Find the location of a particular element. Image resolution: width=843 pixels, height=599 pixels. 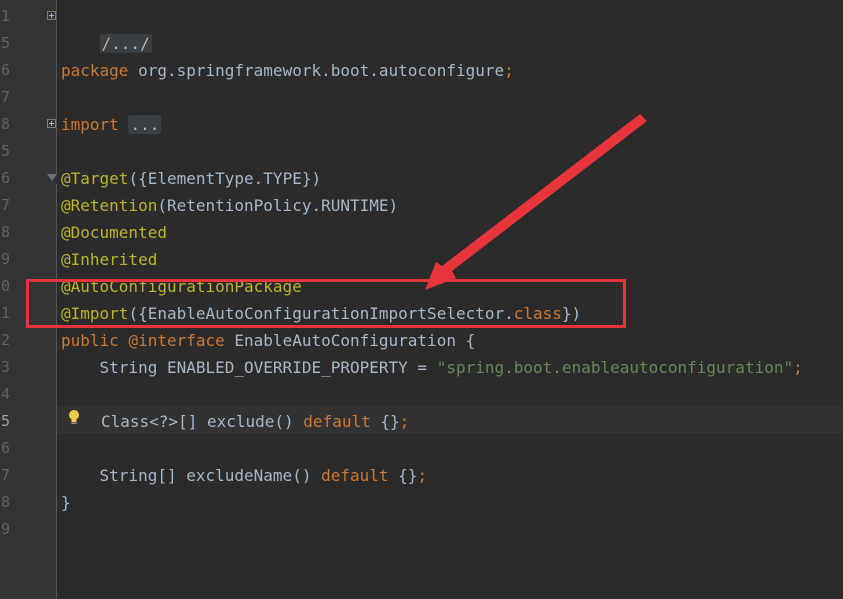

annotation-inherited: @Inherited is located at coordinates (109, 259).